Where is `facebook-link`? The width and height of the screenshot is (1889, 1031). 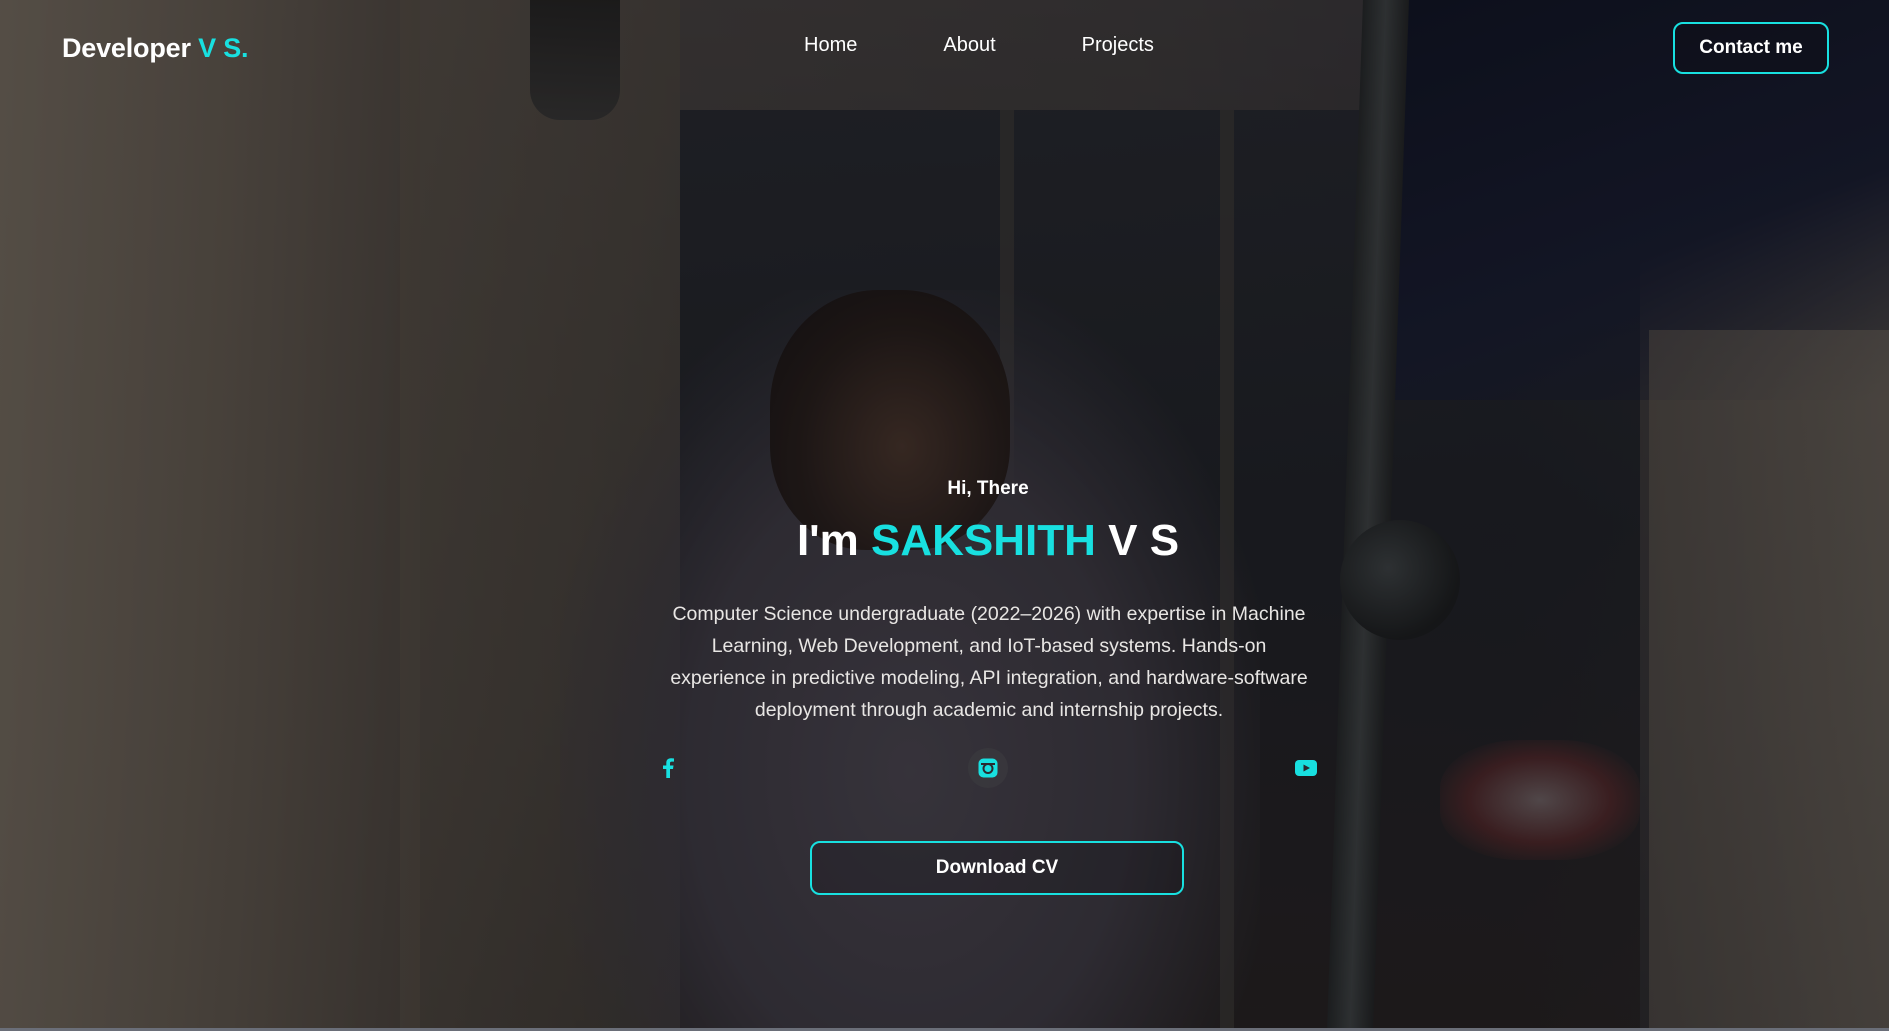
facebook-link is located at coordinates (668, 768).